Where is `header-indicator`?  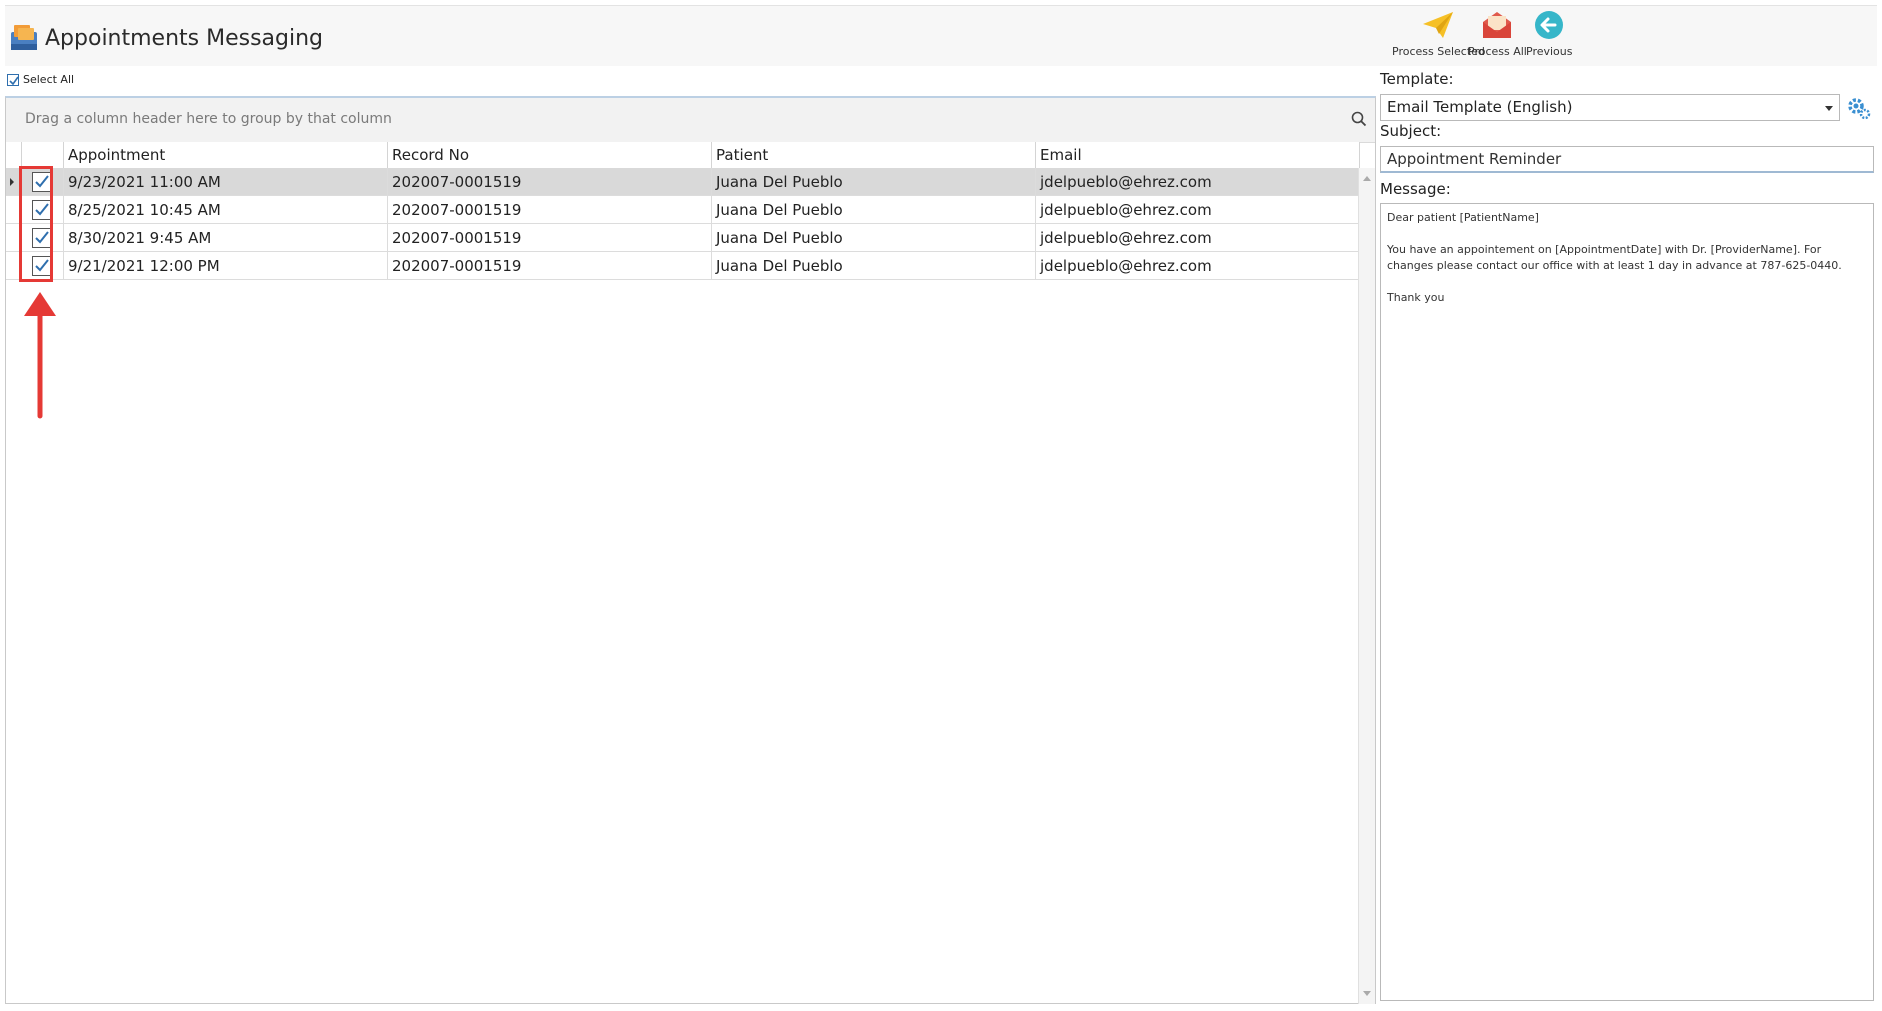 header-indicator is located at coordinates (14, 155).